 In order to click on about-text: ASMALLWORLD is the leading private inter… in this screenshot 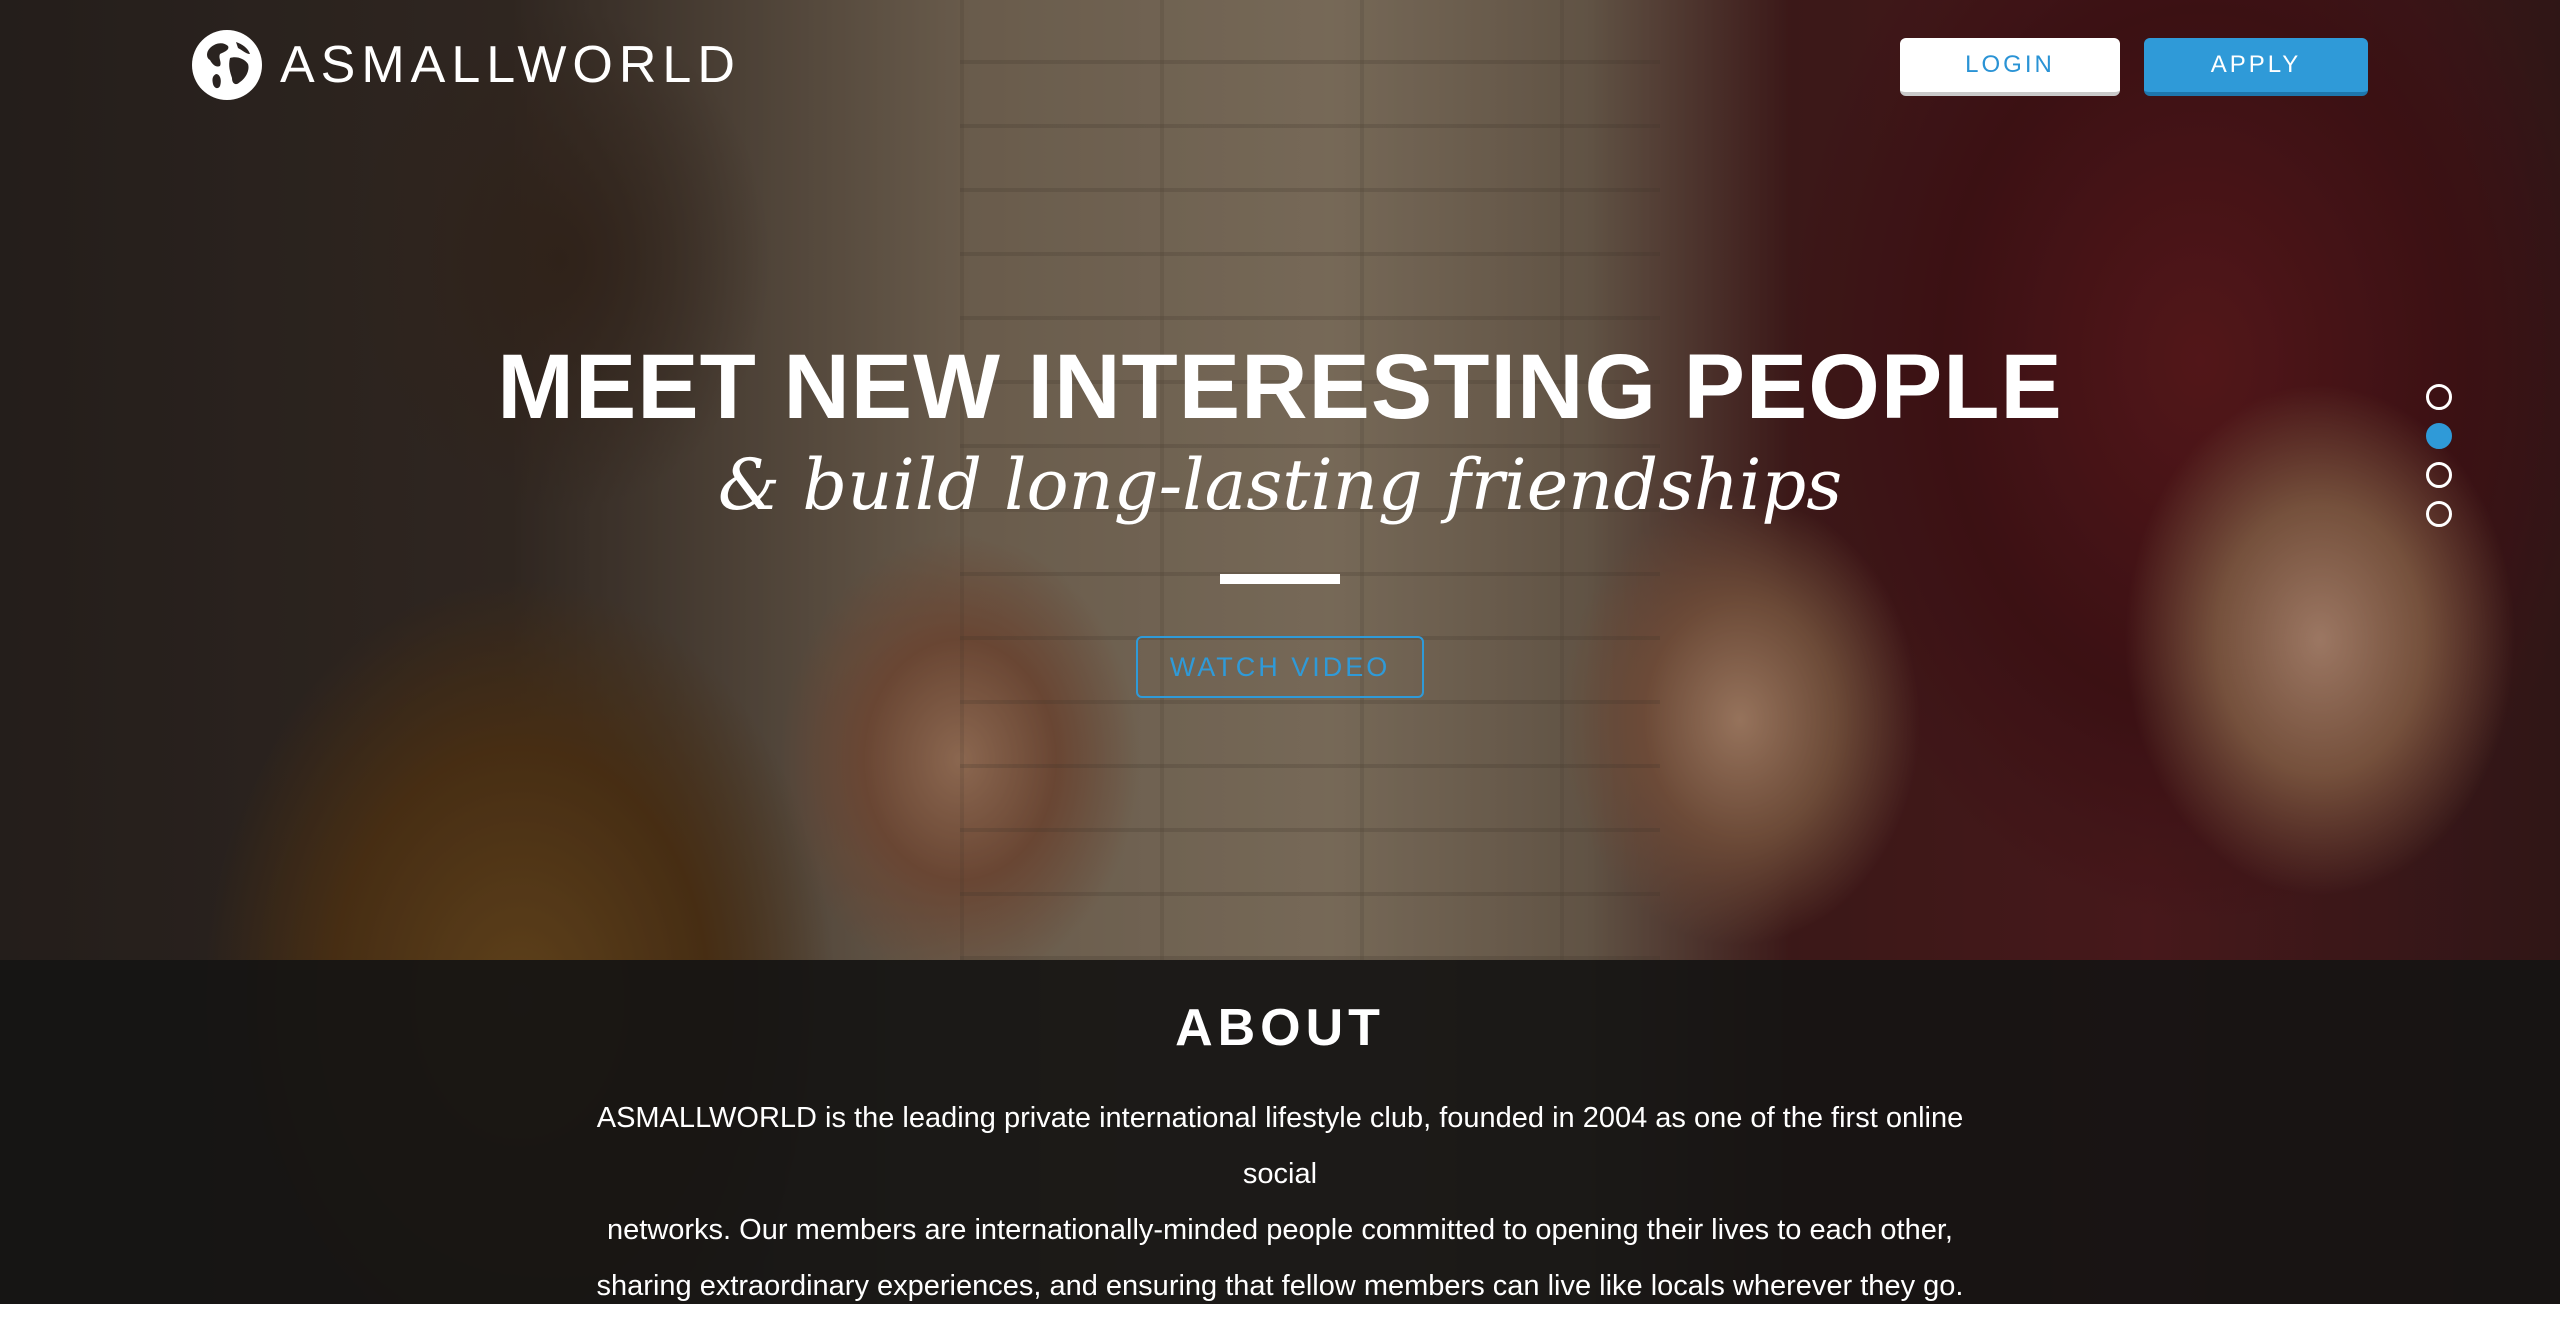, I will do `click(1280, 1202)`.